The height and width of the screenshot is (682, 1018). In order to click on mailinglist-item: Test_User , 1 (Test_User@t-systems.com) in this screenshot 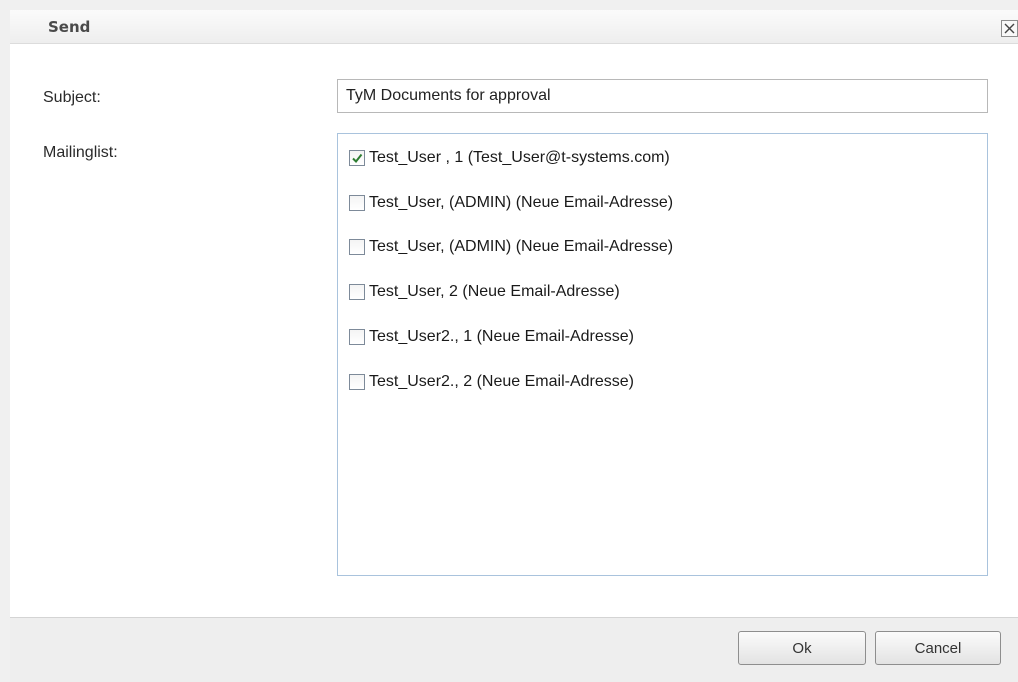, I will do `click(509, 158)`.